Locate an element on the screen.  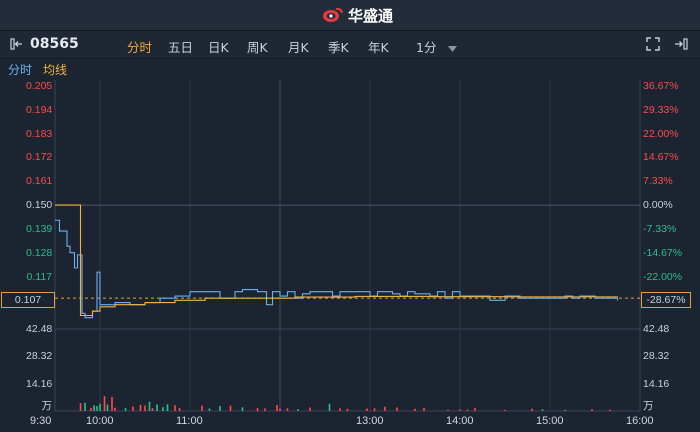
tab-yearly-k: 年K is located at coordinates (378, 46).